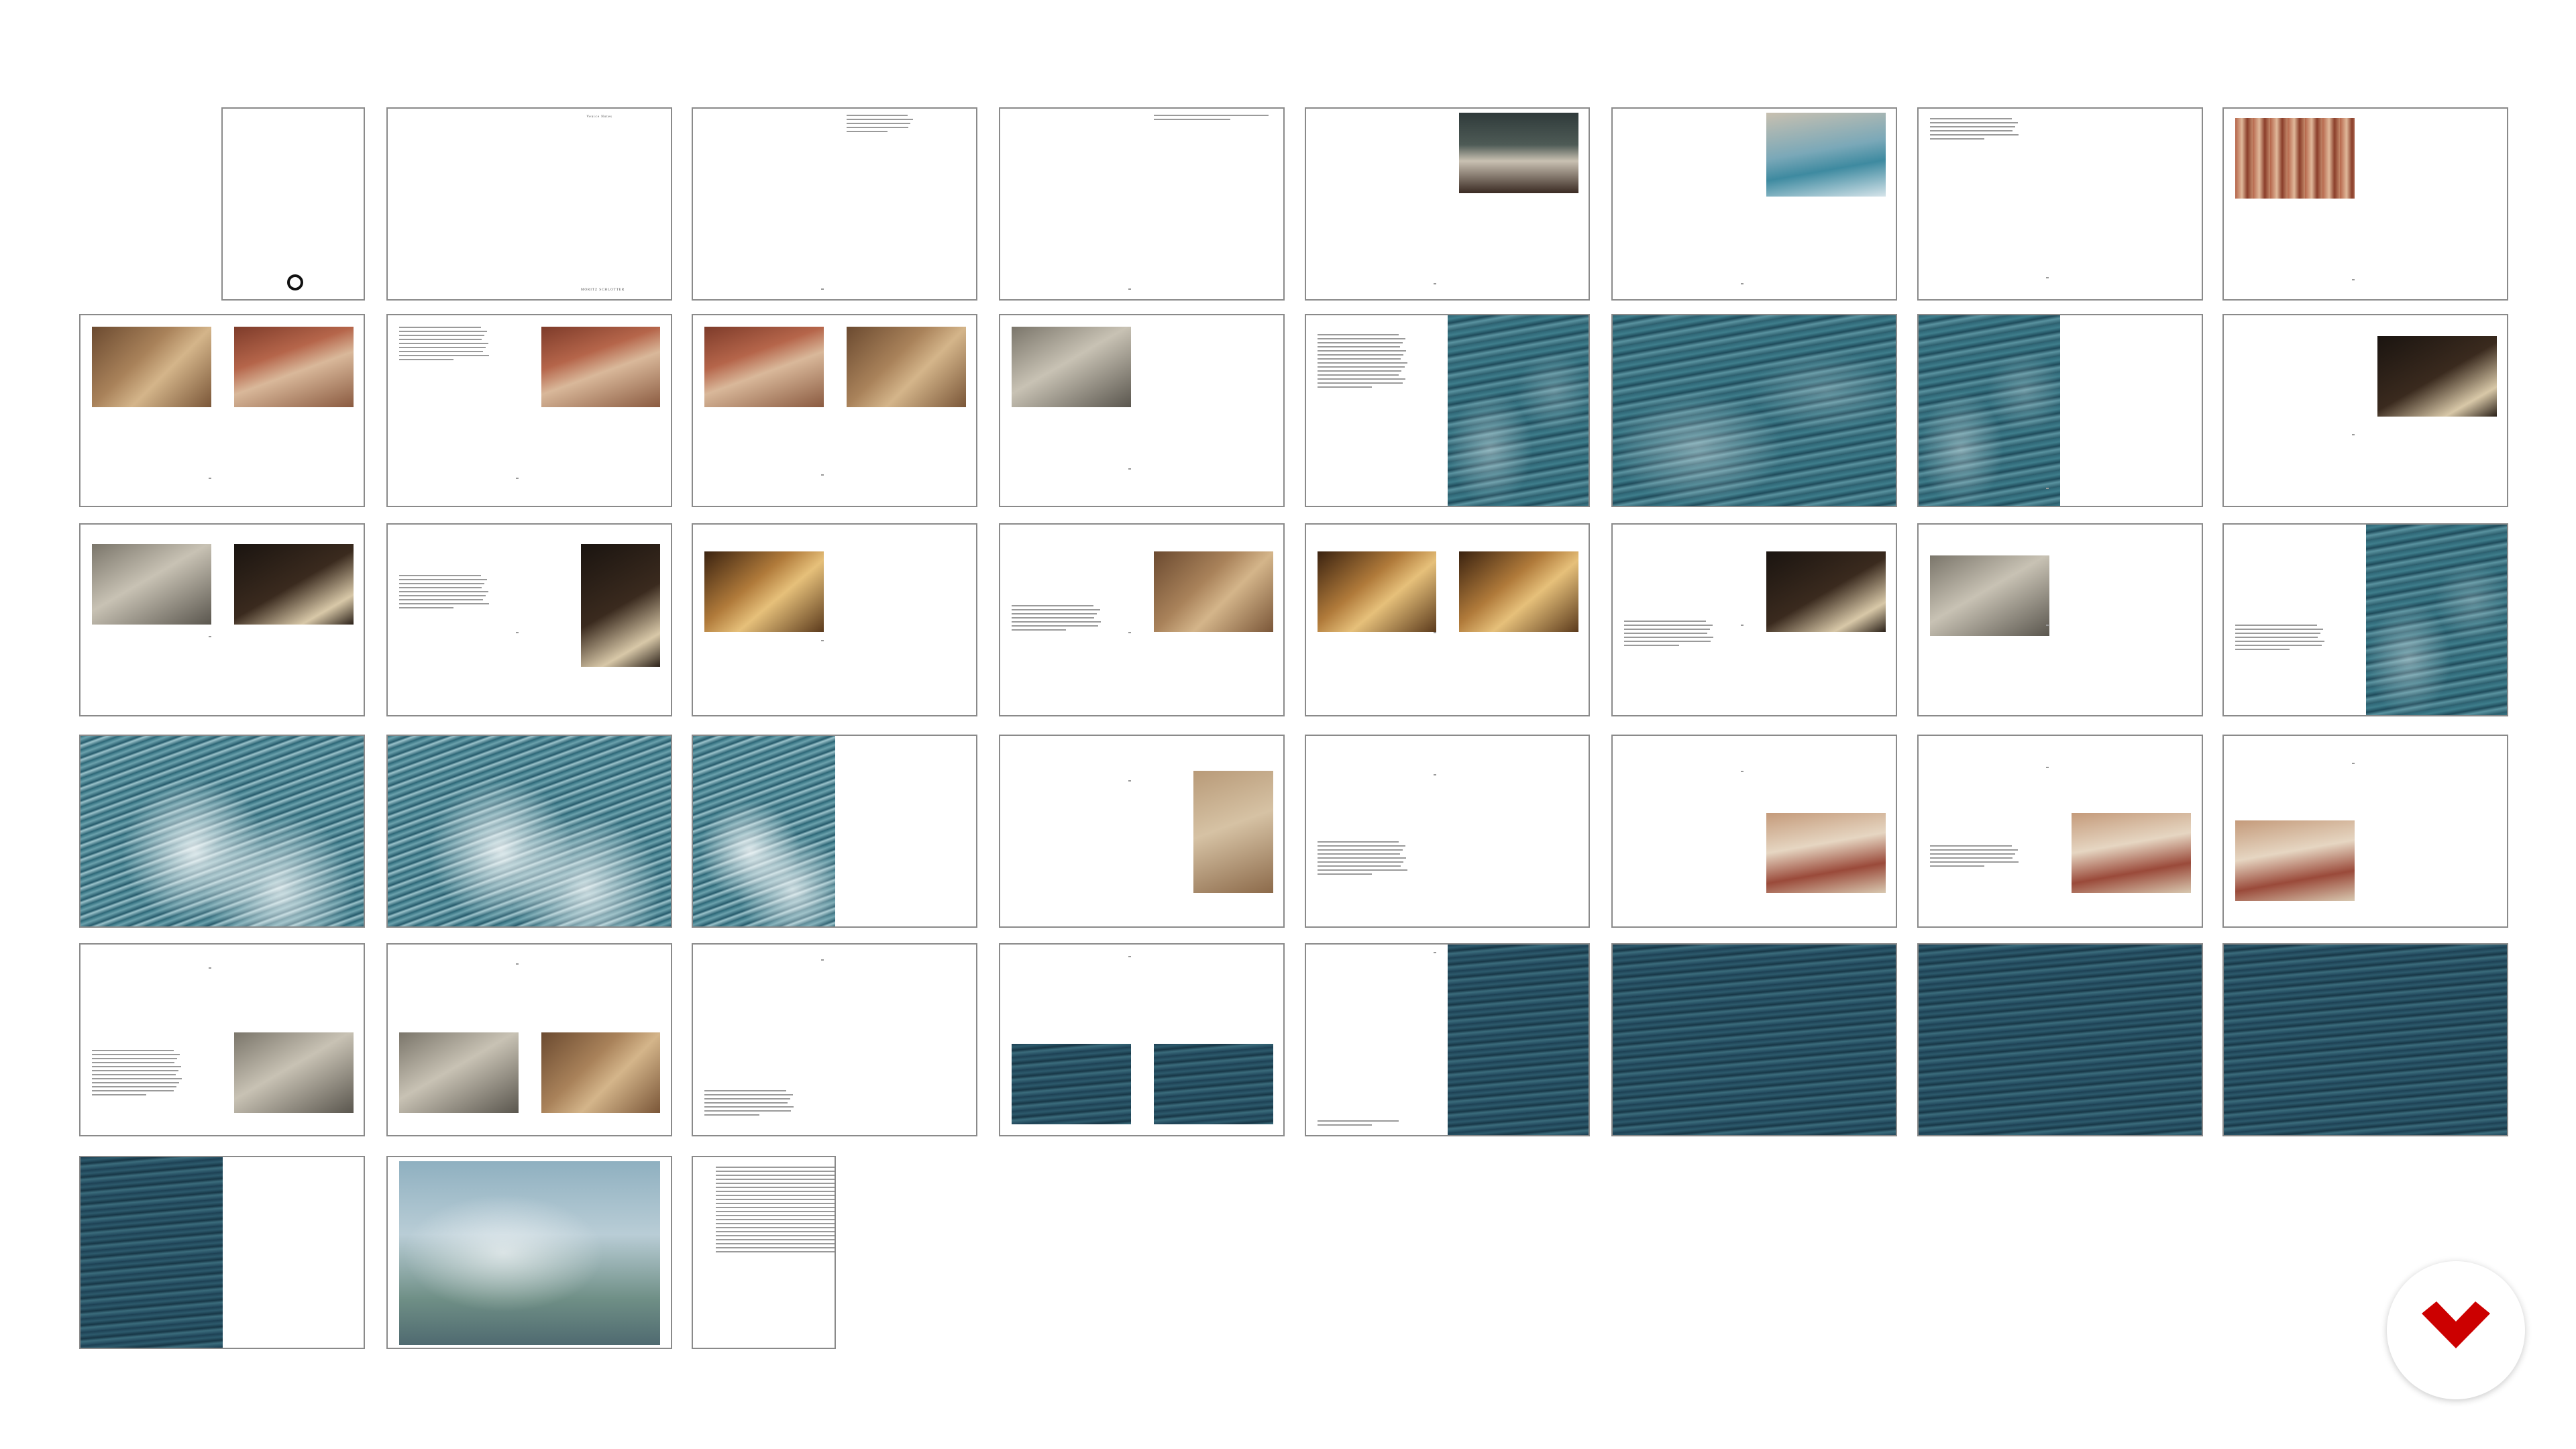 Image resolution: width=2576 pixels, height=1449 pixels. I want to click on app-logo-button, so click(2456, 1330).